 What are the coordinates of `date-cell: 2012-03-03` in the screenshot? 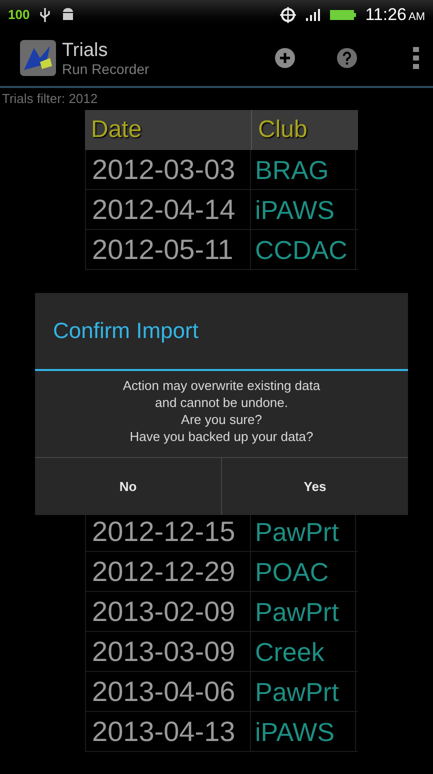 It's located at (168, 169).